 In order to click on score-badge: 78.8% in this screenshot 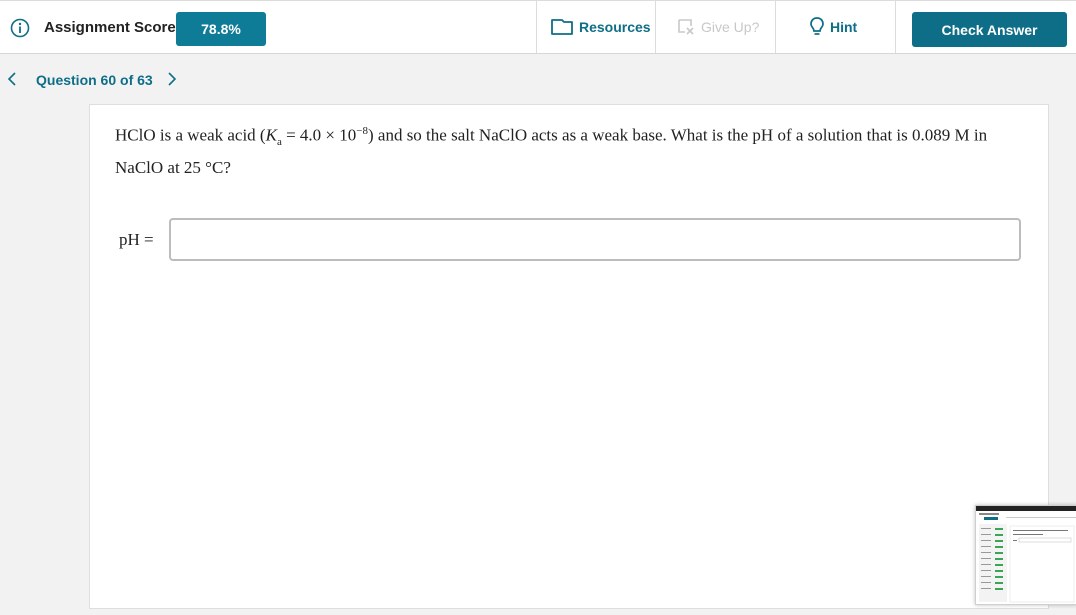, I will do `click(221, 29)`.